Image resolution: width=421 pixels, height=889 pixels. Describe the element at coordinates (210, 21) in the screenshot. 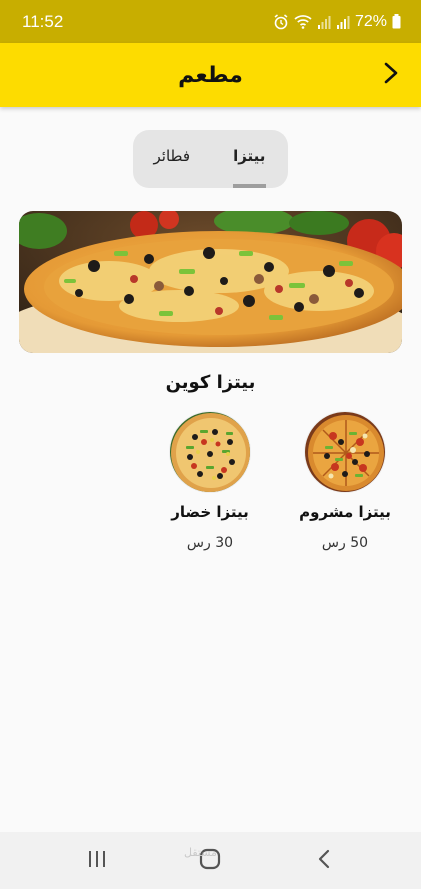

I see `status-bar: 11:52 72%` at that location.